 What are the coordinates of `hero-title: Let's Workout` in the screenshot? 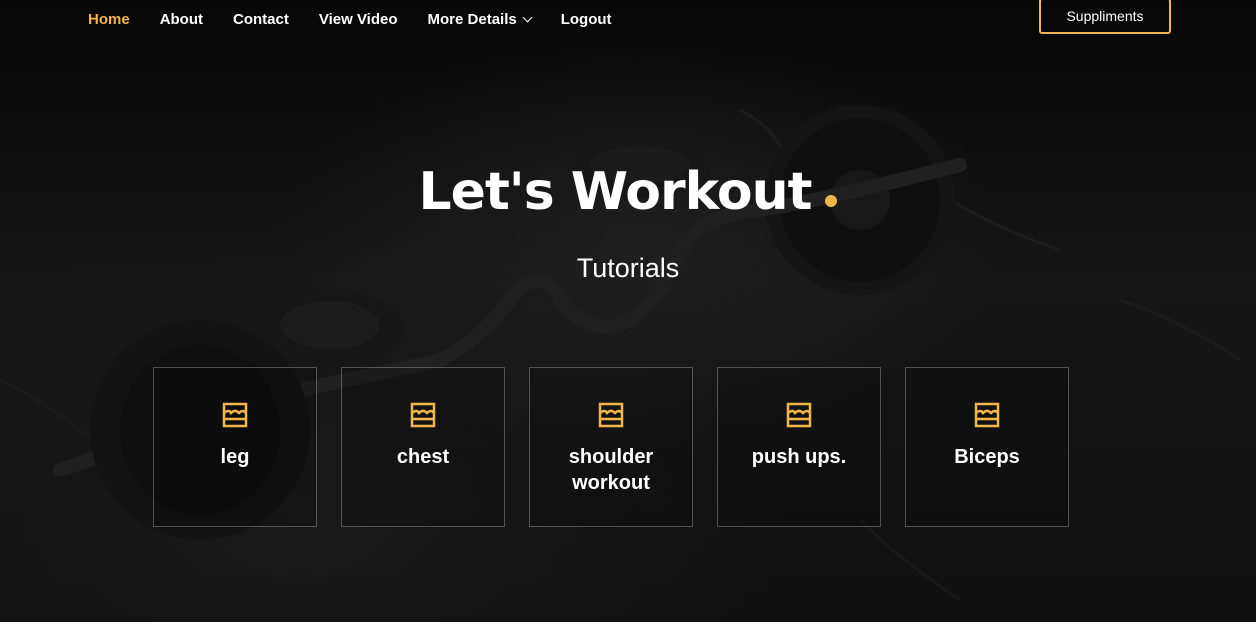 It's located at (628, 192).